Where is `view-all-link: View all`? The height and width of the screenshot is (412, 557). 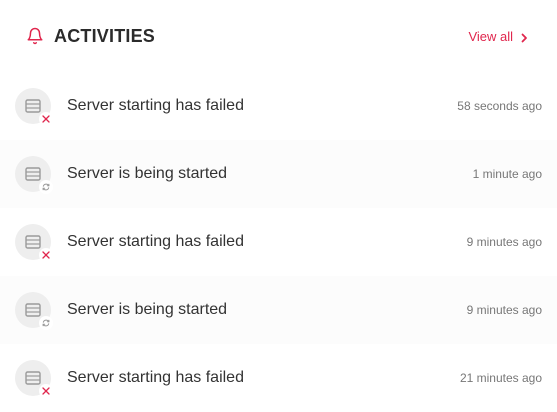 view-all-link: View all is located at coordinates (512, 36).